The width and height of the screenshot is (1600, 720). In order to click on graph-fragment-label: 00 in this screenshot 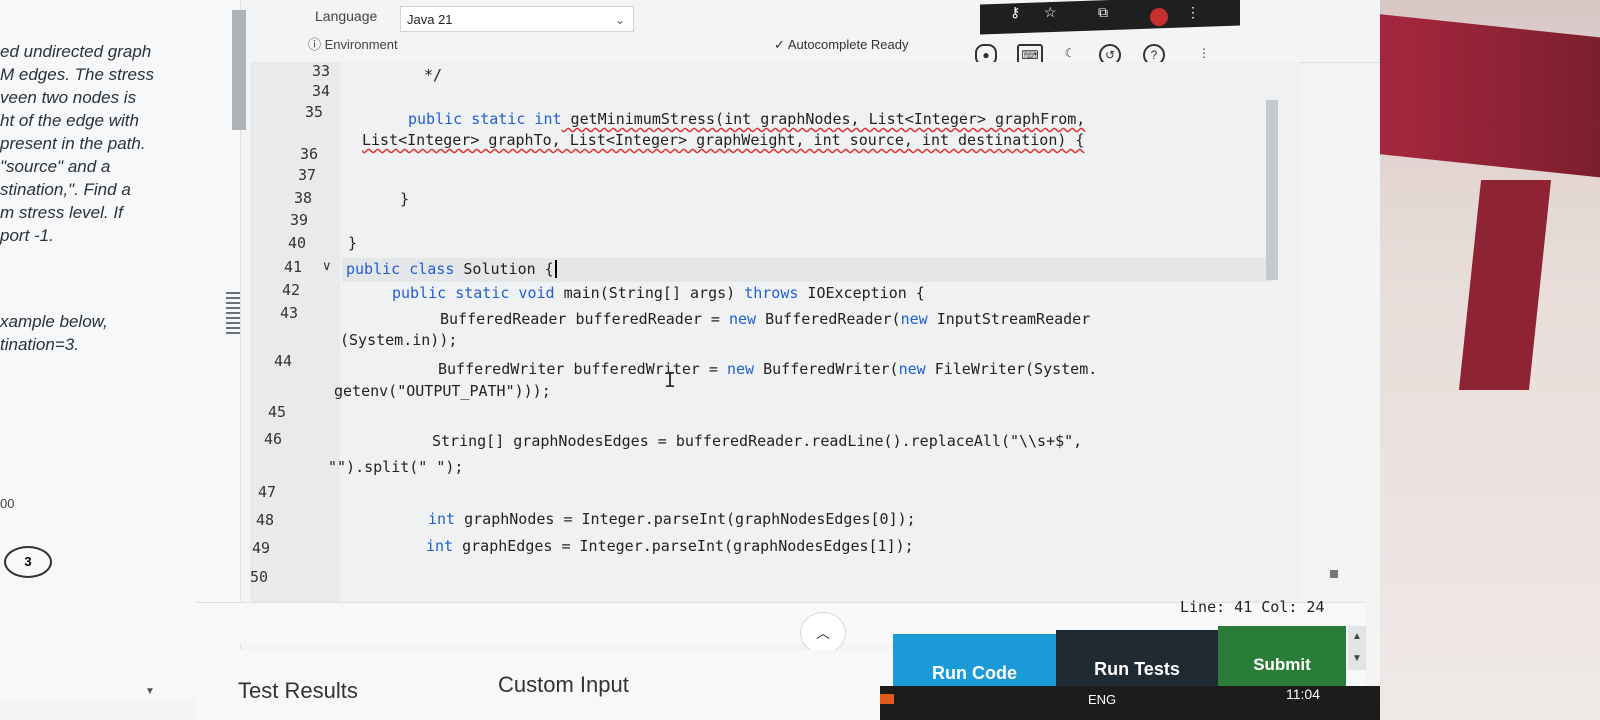, I will do `click(7, 503)`.